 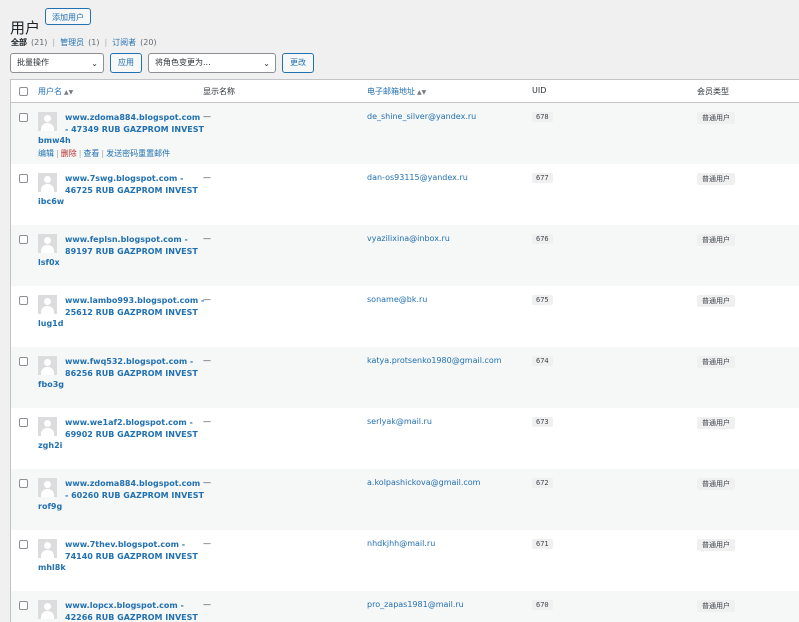 What do you see at coordinates (68, 16) in the screenshot?
I see `add-user-button: 添加用户` at bounding box center [68, 16].